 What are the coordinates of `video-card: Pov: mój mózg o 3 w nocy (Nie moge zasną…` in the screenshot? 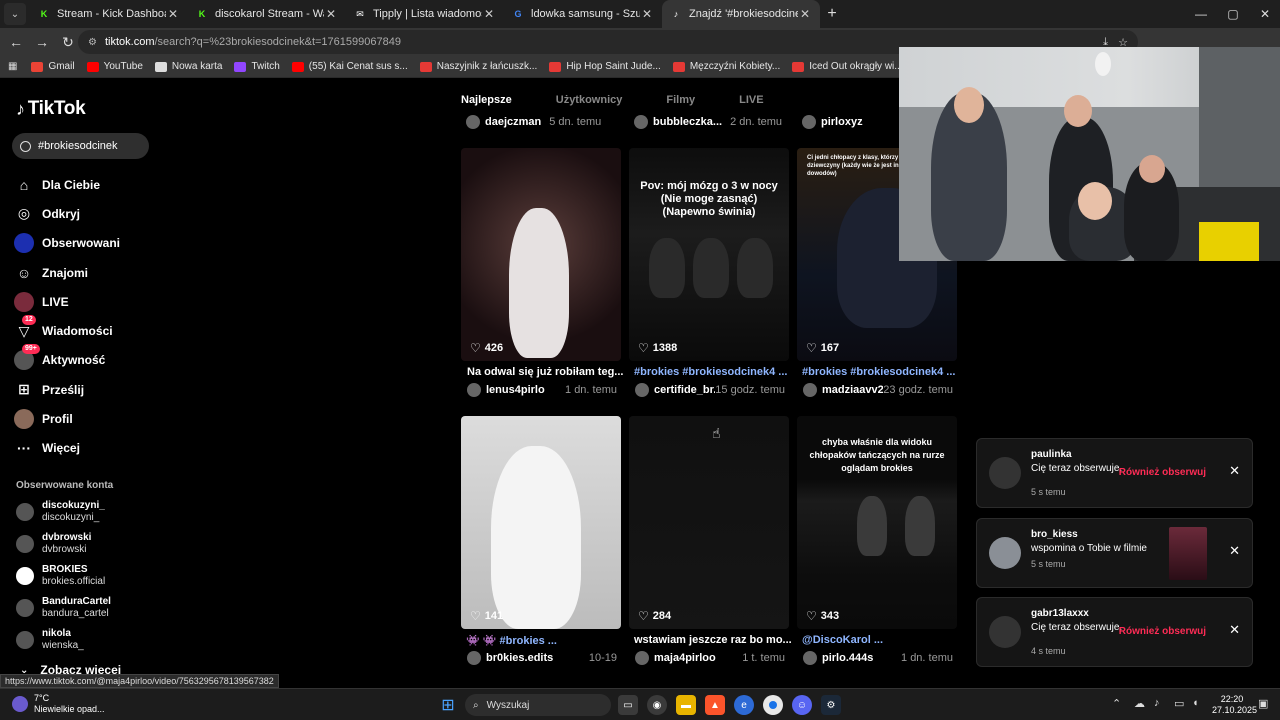 It's located at (709, 254).